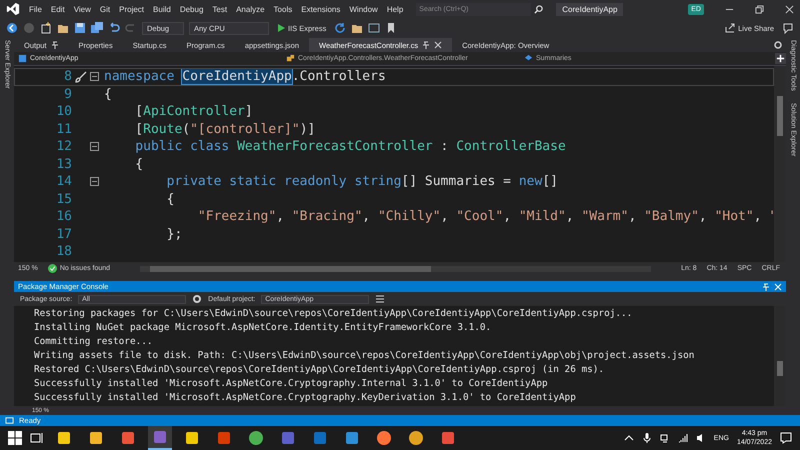  I want to click on line-number: 16, so click(63, 216).